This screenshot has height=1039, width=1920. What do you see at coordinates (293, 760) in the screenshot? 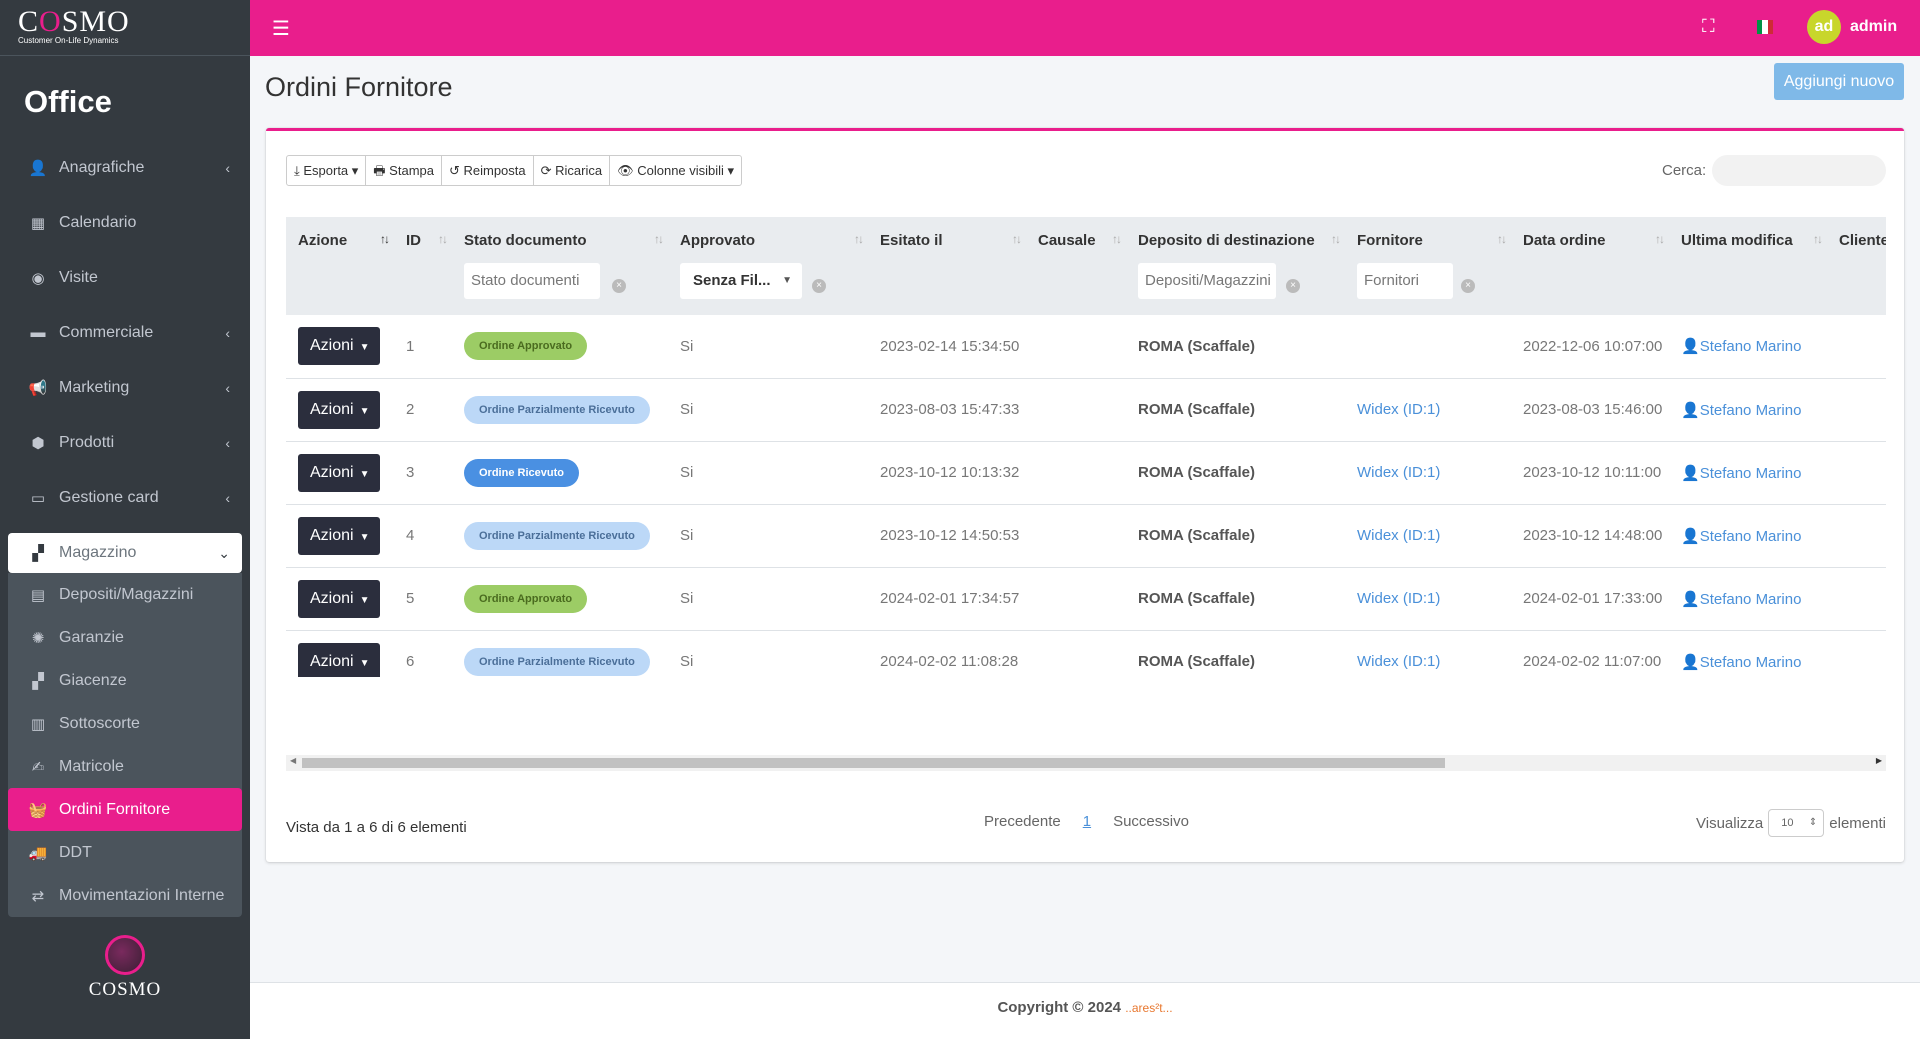
I see `scroll-left-icon: ◀` at bounding box center [293, 760].